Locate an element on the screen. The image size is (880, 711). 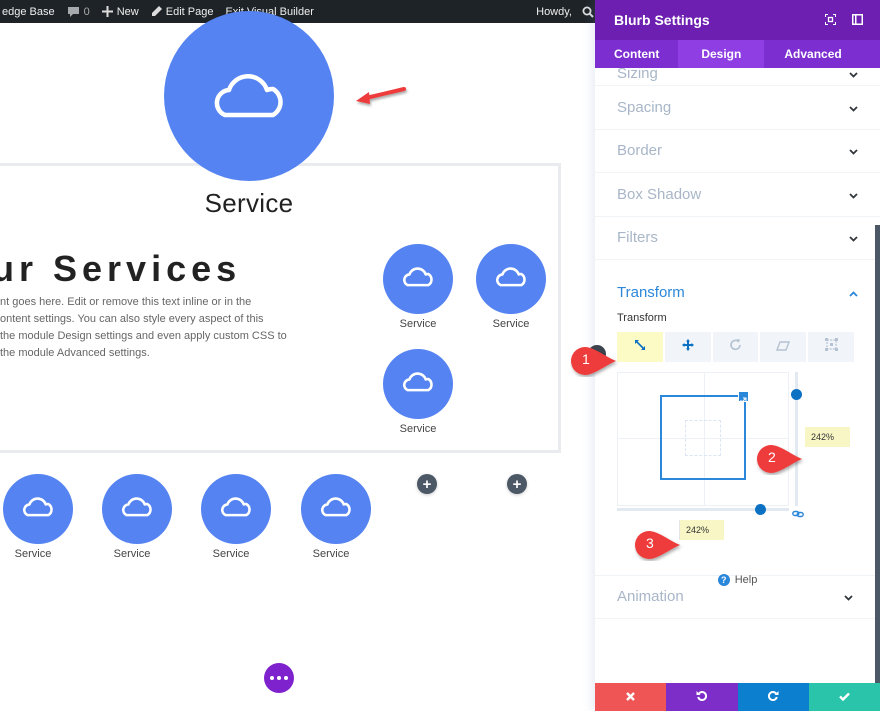
discard-button is located at coordinates (631, 697).